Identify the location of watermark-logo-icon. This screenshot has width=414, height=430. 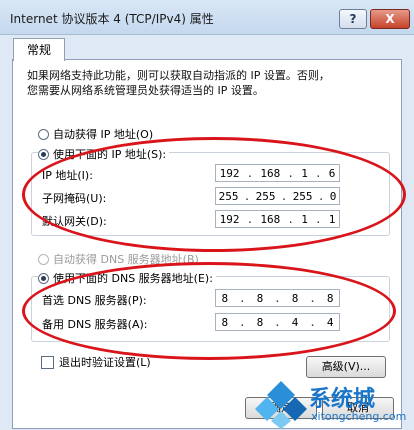
(281, 405).